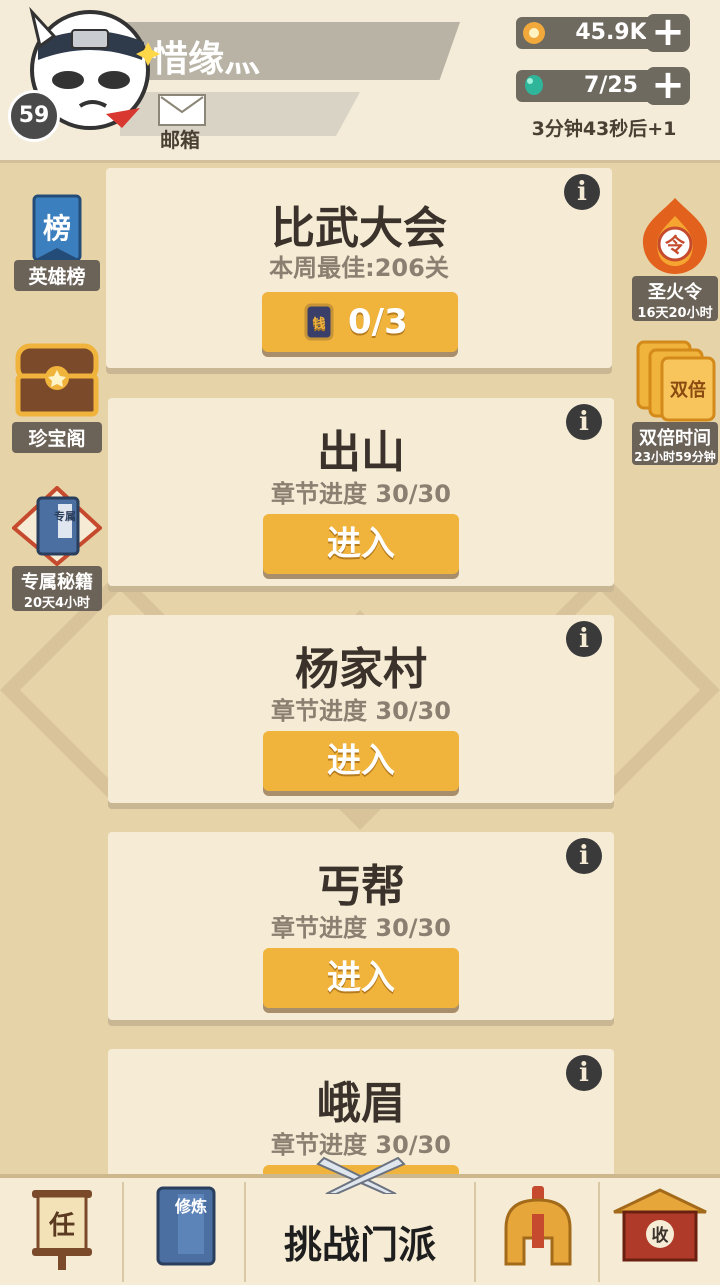 Image resolution: width=720 pixels, height=1285 pixels. What do you see at coordinates (186, 1226) in the screenshot?
I see `cultivate-book-icon: 修炼` at bounding box center [186, 1226].